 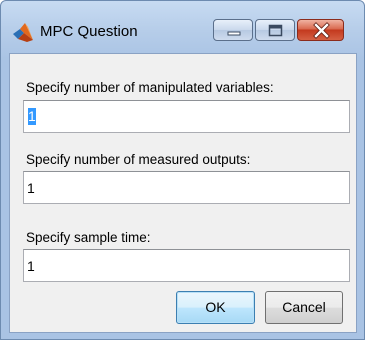 I want to click on manipulated-variables-input: 1, so click(x=186, y=116).